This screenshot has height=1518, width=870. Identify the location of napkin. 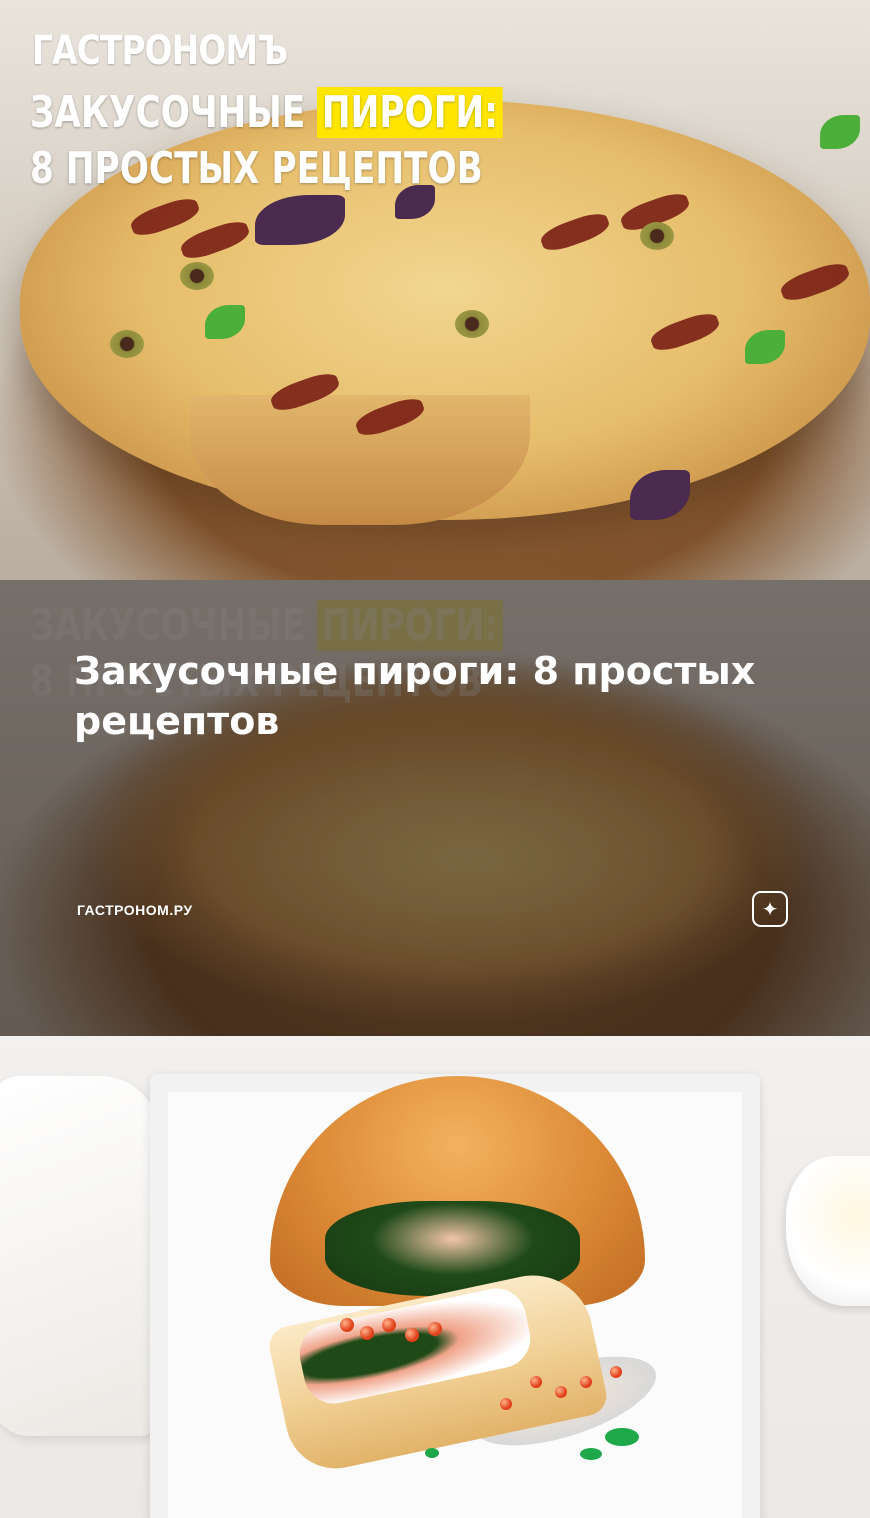
(80, 1256).